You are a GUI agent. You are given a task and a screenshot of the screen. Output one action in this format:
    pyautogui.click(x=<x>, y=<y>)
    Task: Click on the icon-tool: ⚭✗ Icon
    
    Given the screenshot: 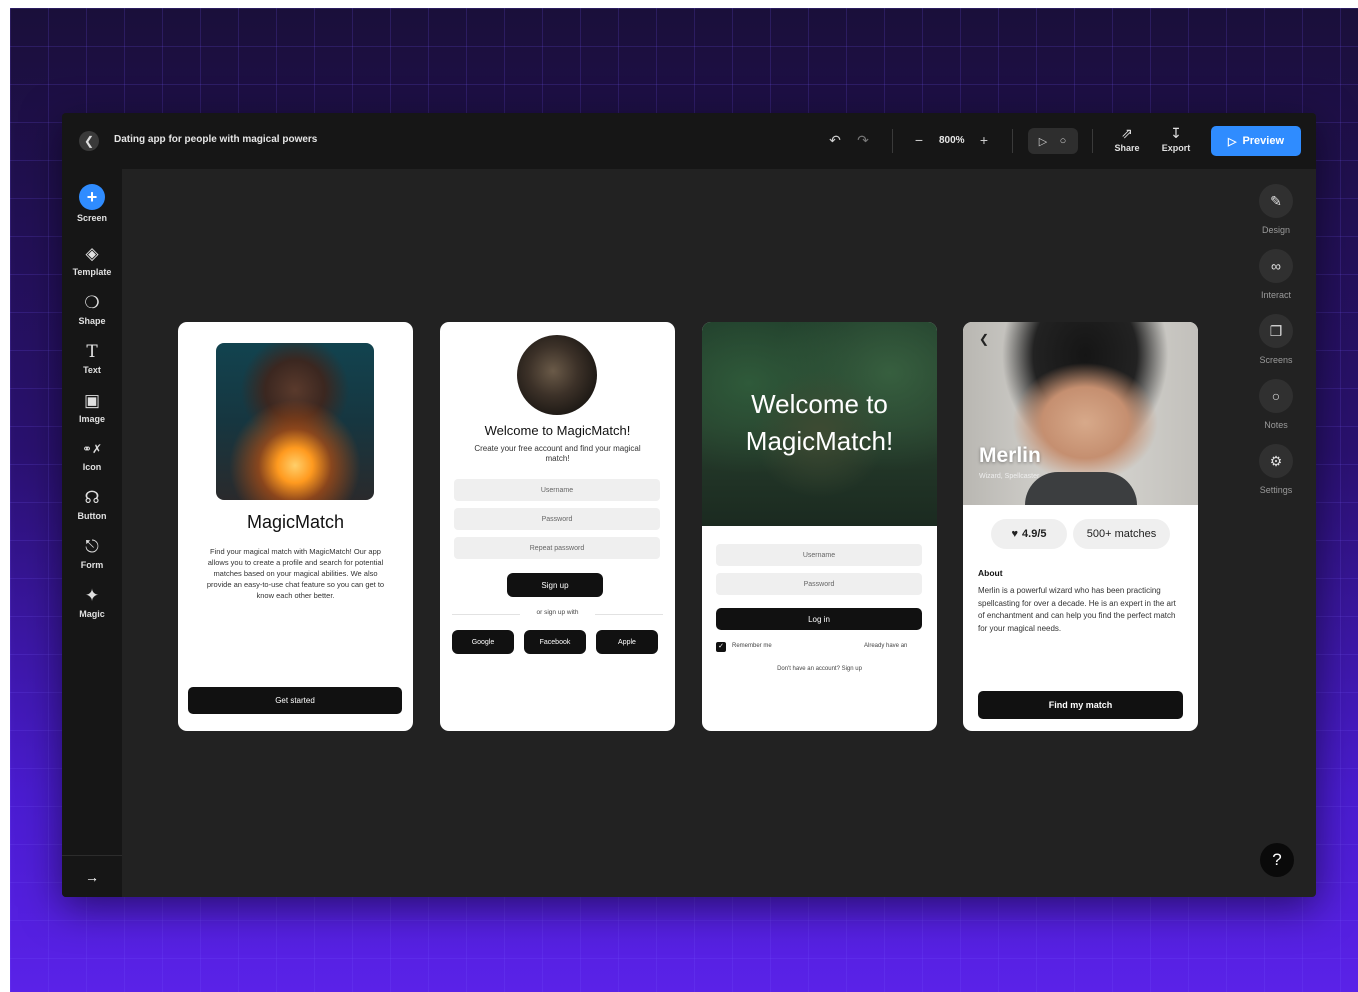 What is the action you would take?
    pyautogui.click(x=92, y=455)
    